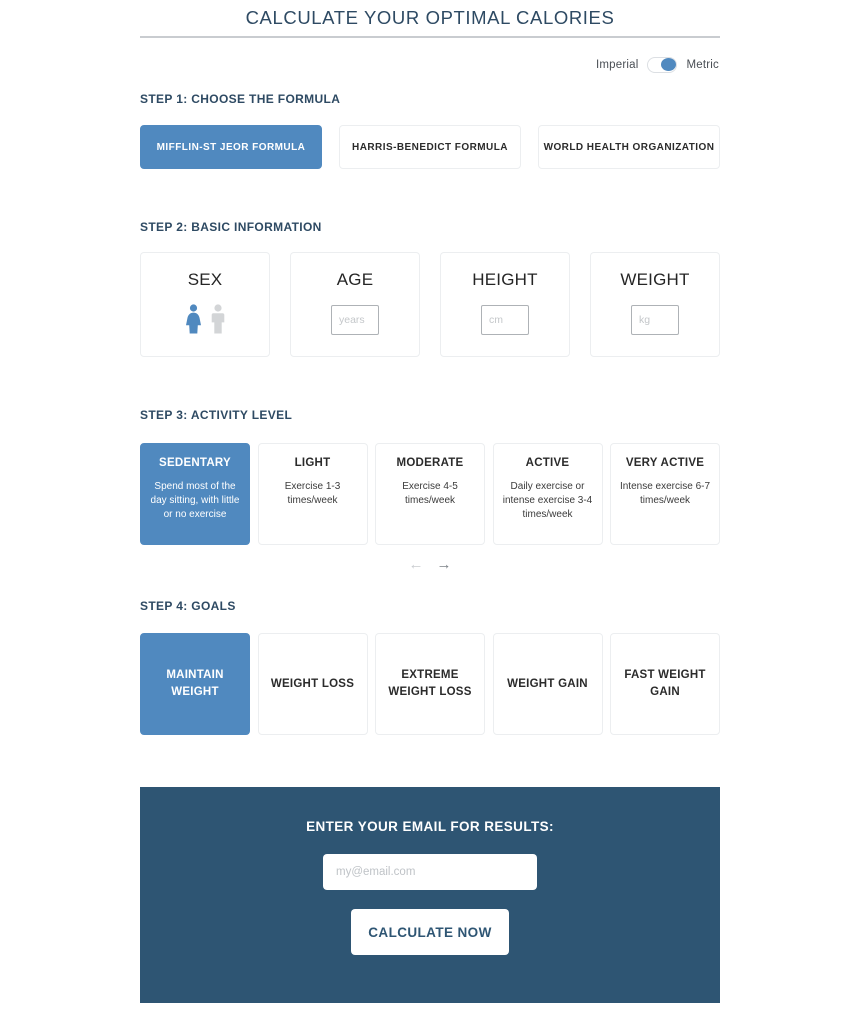  What do you see at coordinates (231, 227) in the screenshot?
I see `step2-heading: STEP 2: BASIC INFORMATION` at bounding box center [231, 227].